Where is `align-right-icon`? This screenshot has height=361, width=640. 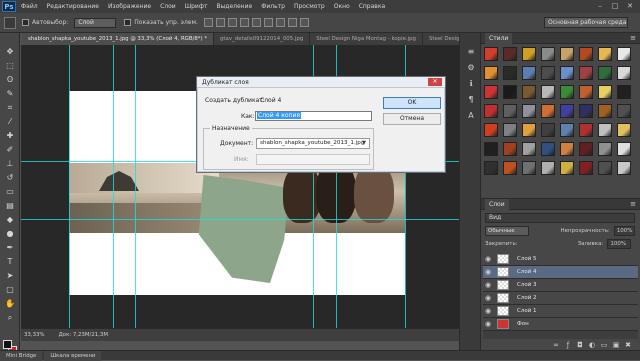
align-right-icon is located at coordinates (268, 22).